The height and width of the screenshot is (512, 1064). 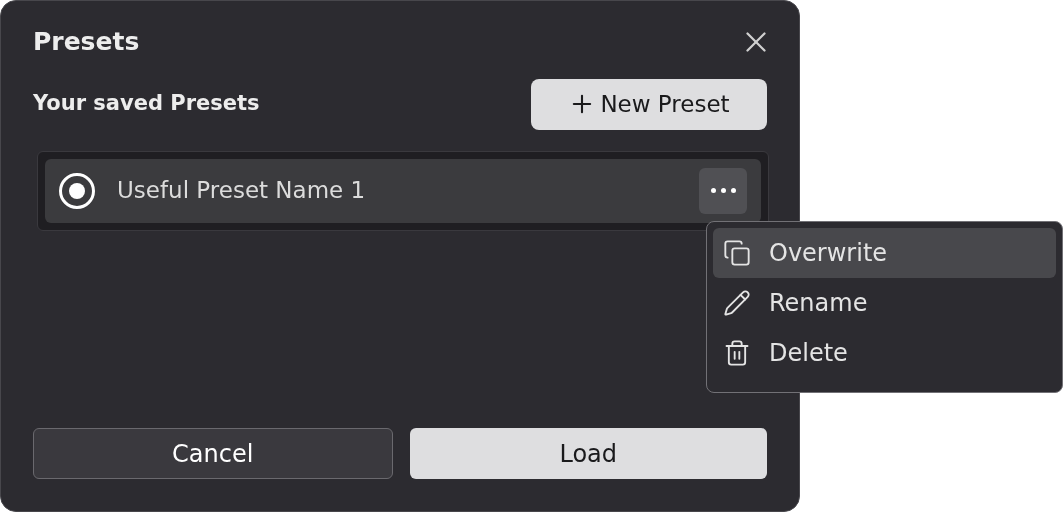 I want to click on menu-item-label: Rename, so click(x=818, y=303).